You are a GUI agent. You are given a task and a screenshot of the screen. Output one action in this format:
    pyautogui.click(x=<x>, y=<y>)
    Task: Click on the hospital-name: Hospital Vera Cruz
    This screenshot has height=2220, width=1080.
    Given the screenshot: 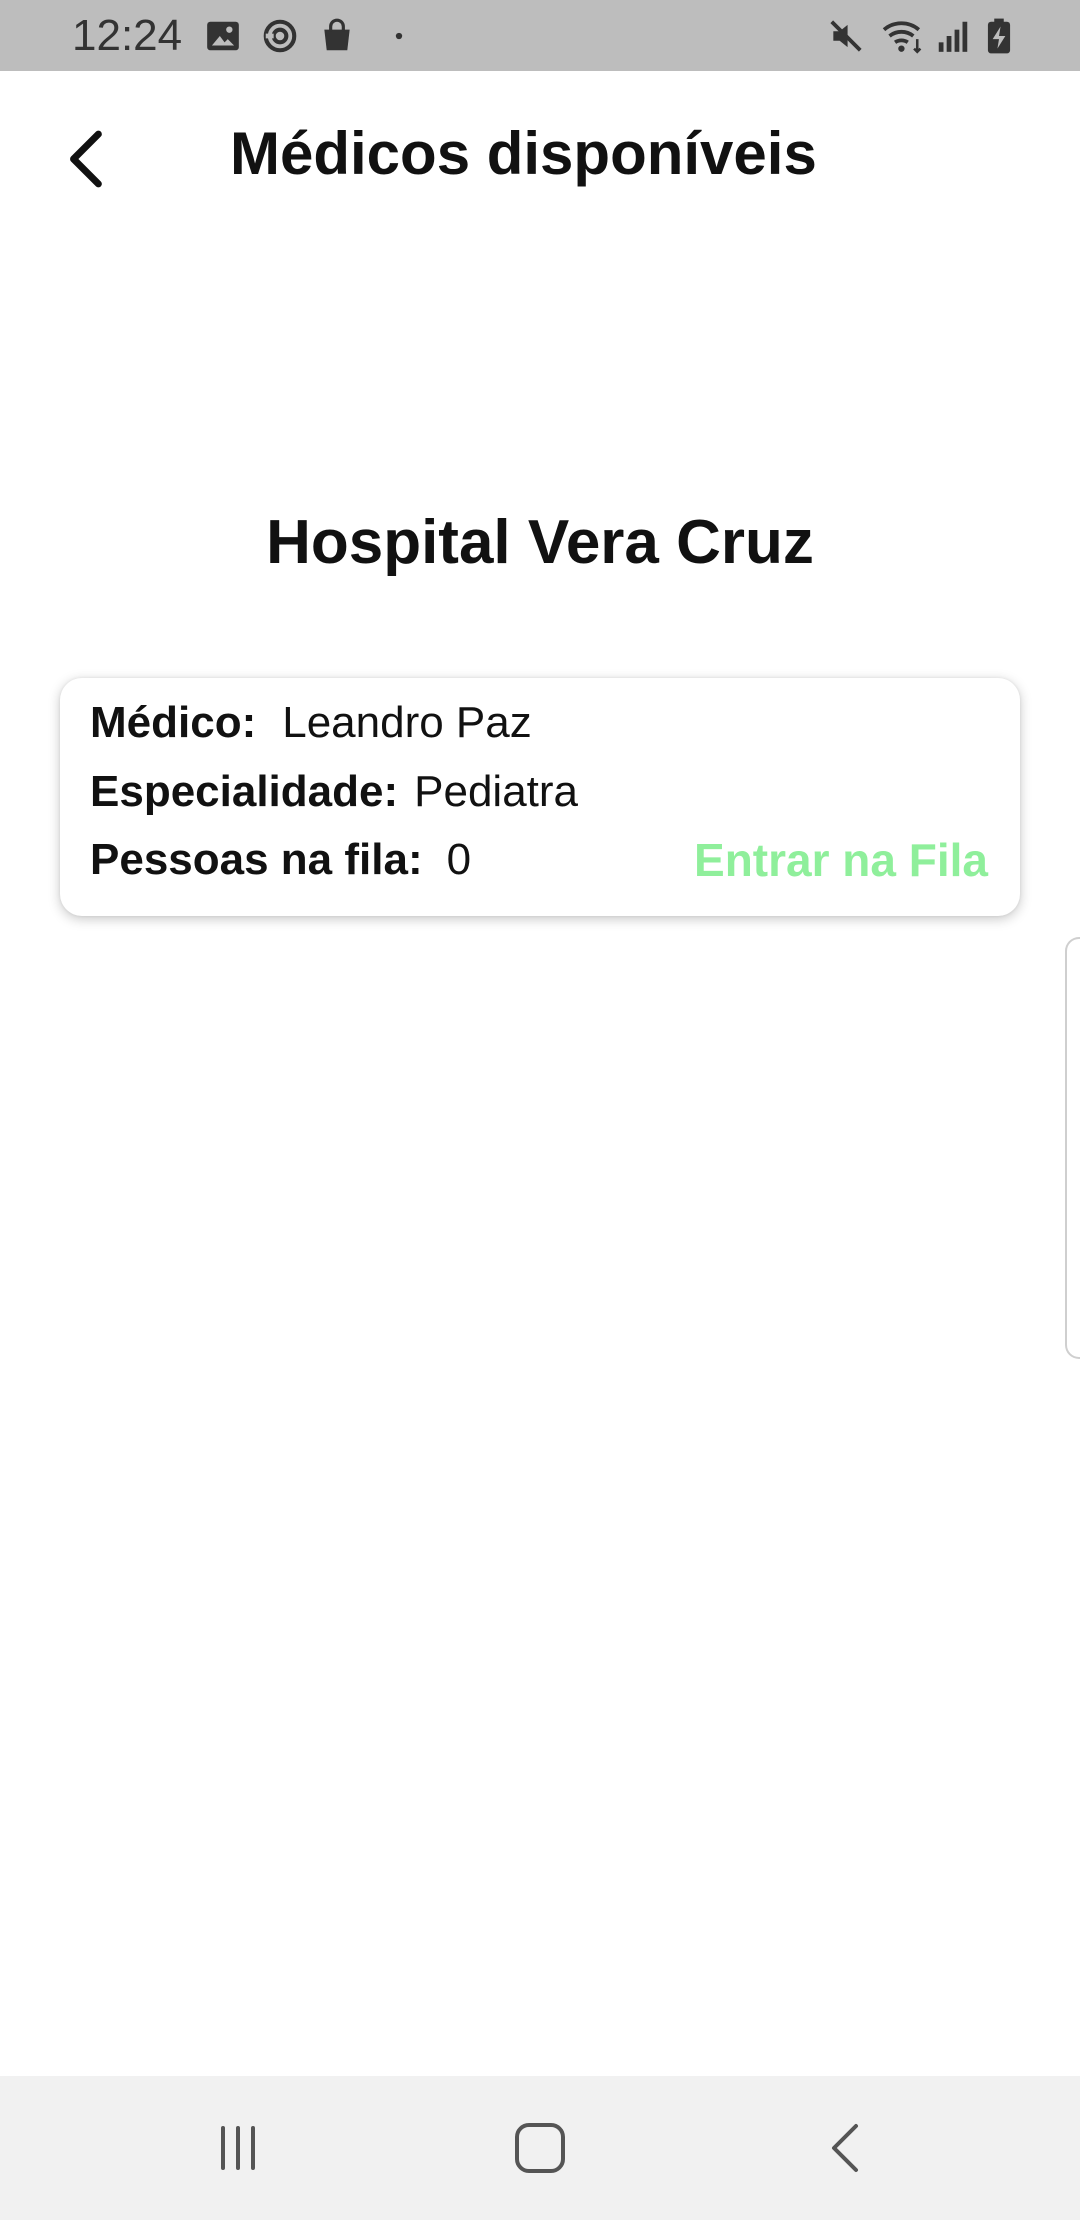 What is the action you would take?
    pyautogui.click(x=540, y=542)
    